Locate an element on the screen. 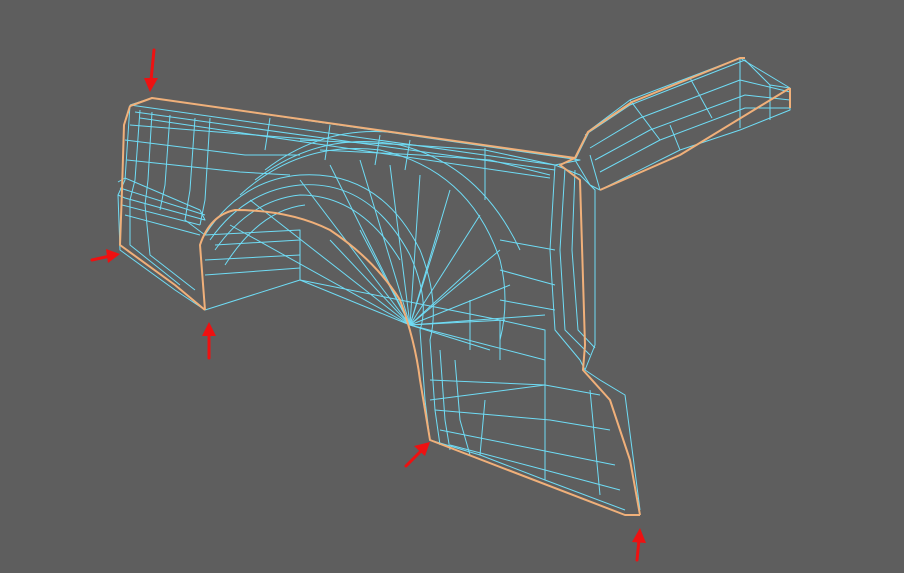  arrow-wheel-arch-front is located at coordinates (209, 341).